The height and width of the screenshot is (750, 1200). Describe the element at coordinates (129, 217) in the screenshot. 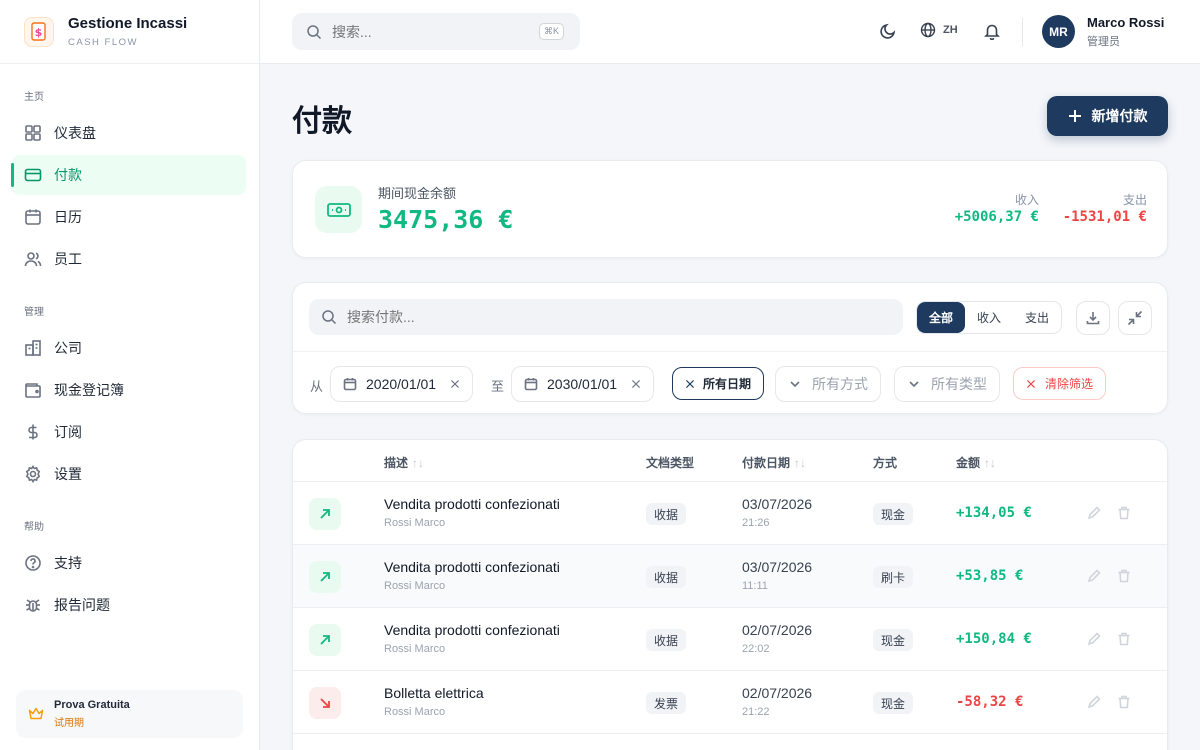

I see `sidebar-item-calendar: 日历` at that location.